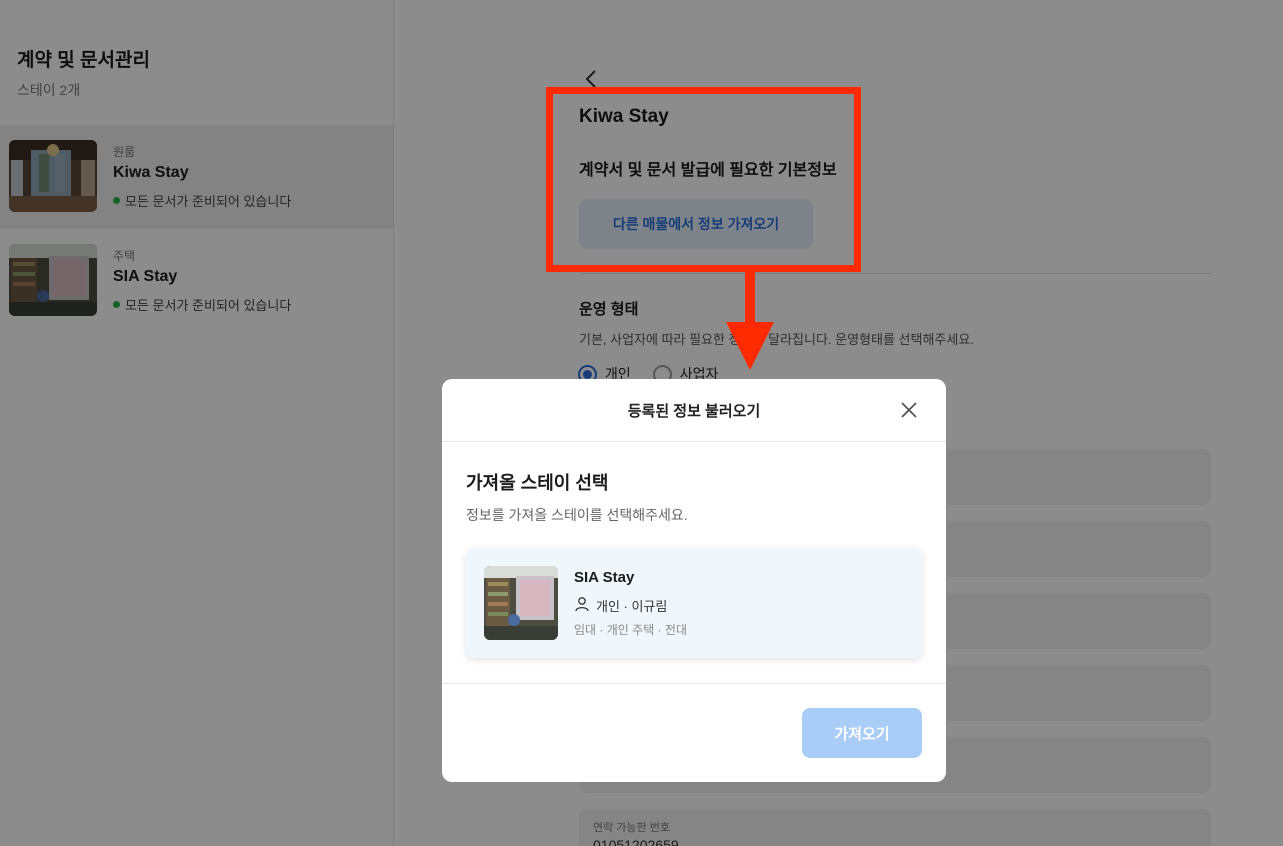 Image resolution: width=1283 pixels, height=846 pixels. What do you see at coordinates (577, 515) in the screenshot?
I see `modal-description: 정보를 가져올 스테이를 선택해주세요.` at bounding box center [577, 515].